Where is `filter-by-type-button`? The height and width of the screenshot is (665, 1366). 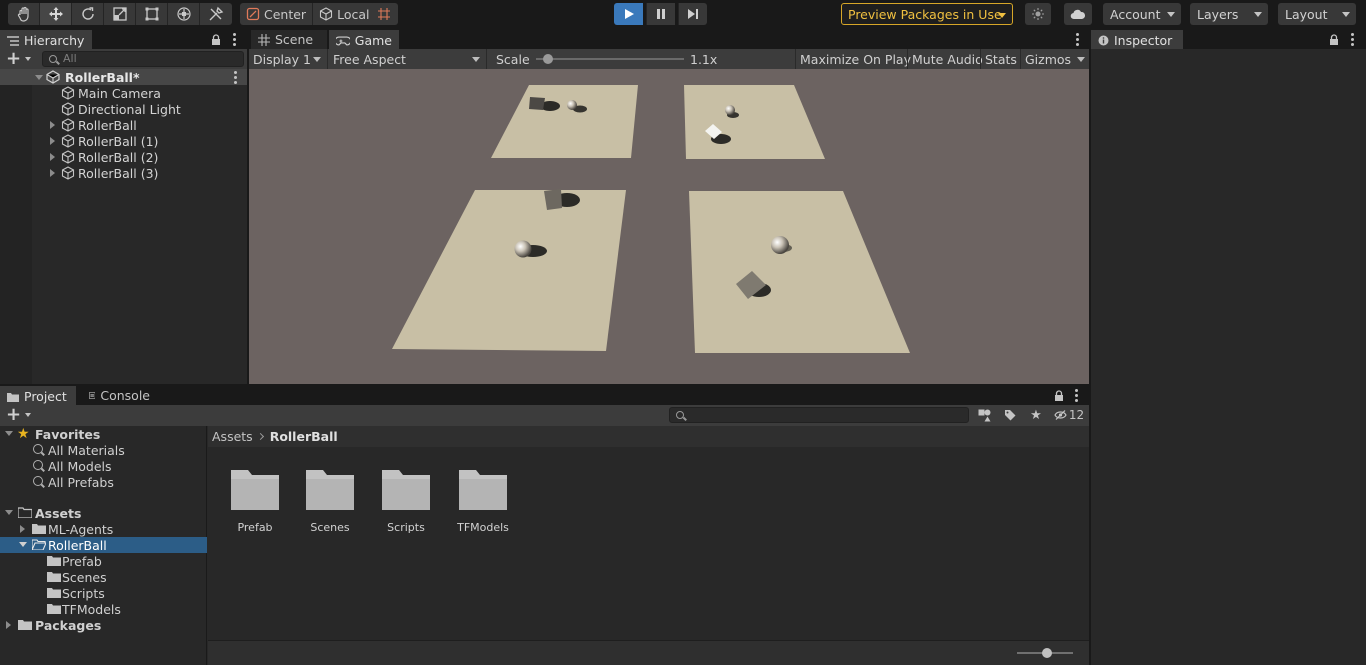 filter-by-type-button is located at coordinates (984, 415).